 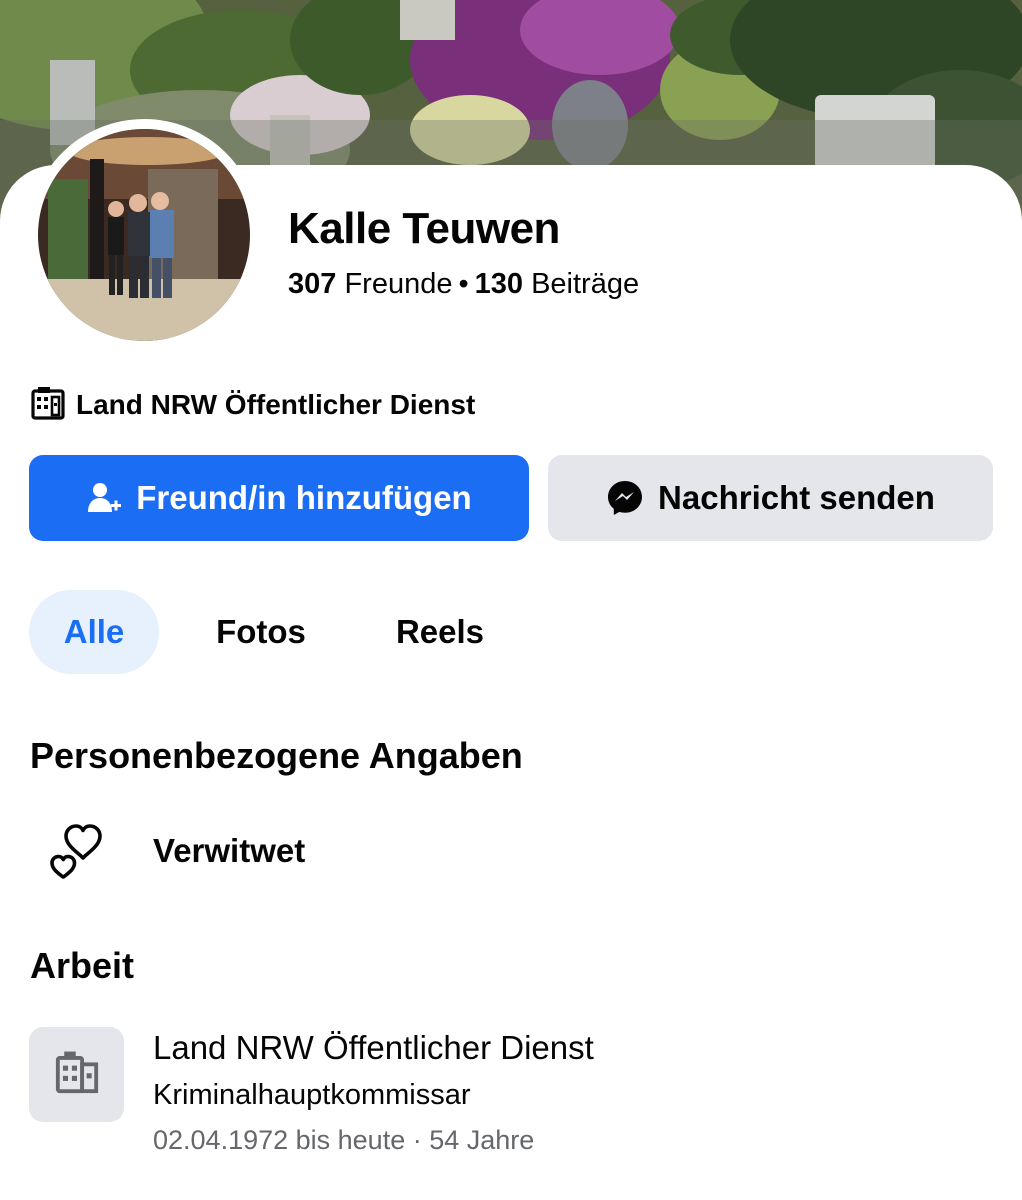 What do you see at coordinates (796, 497) in the screenshot?
I see `send-message-label: Nachricht senden` at bounding box center [796, 497].